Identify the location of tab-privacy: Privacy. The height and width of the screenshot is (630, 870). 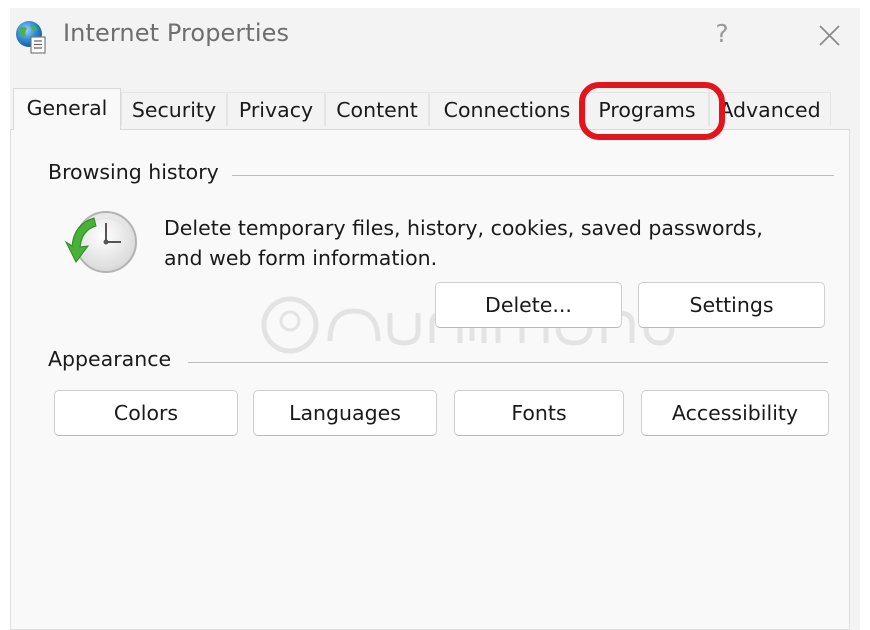
(276, 109).